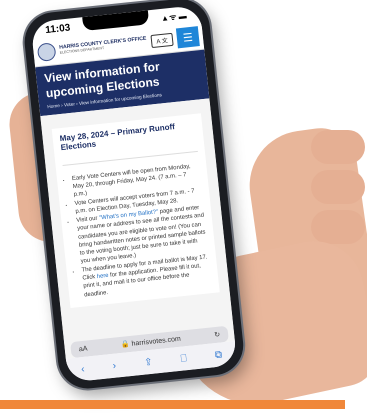 The height and width of the screenshot is (418, 367). Describe the element at coordinates (83, 368) in the screenshot. I see `back-icon: ‹` at that location.